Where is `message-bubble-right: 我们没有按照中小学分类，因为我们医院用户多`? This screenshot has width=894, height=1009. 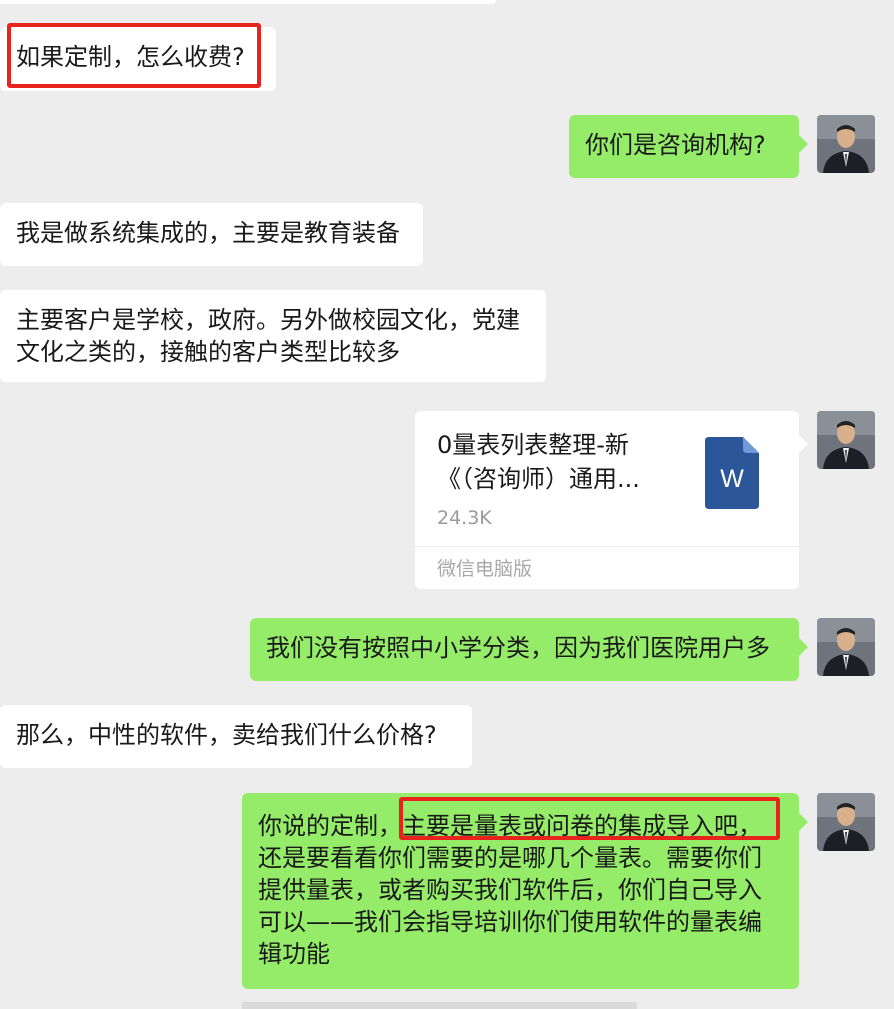 message-bubble-right: 我们没有按照中小学分类，因为我们医院用户多 is located at coordinates (529, 649).